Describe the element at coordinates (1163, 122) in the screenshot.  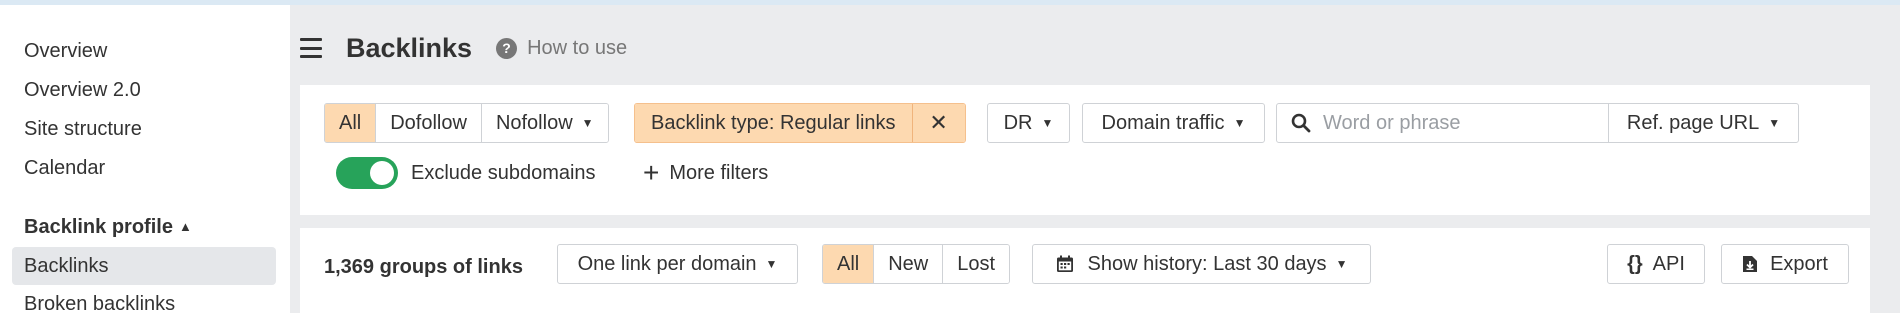
I see `domain-traffic-label: Domain traffic` at that location.